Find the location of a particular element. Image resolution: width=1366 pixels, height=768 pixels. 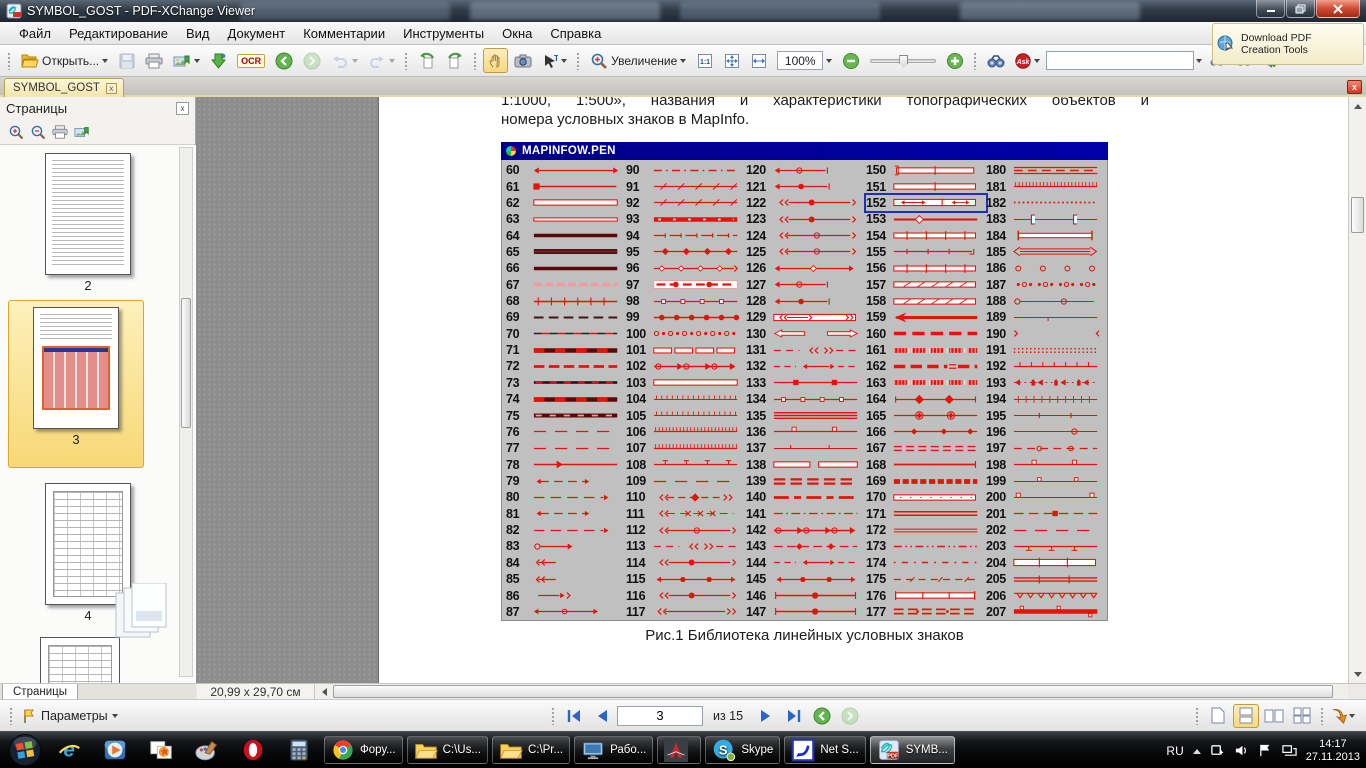

pen-symbol-row-124: 124 is located at coordinates (806, 235).